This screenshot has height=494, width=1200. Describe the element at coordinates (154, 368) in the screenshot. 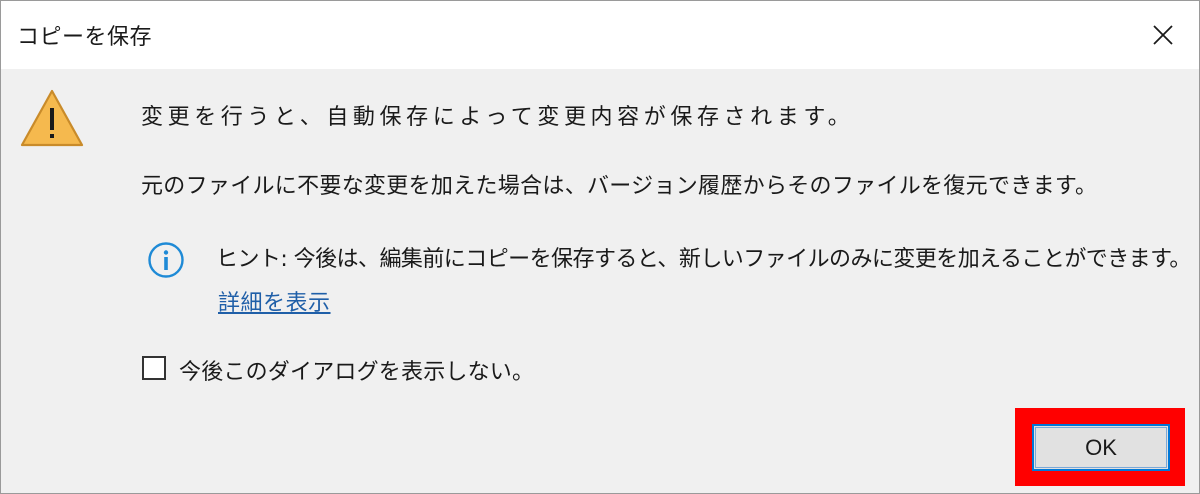

I see `dont-show-again-checkbox` at that location.